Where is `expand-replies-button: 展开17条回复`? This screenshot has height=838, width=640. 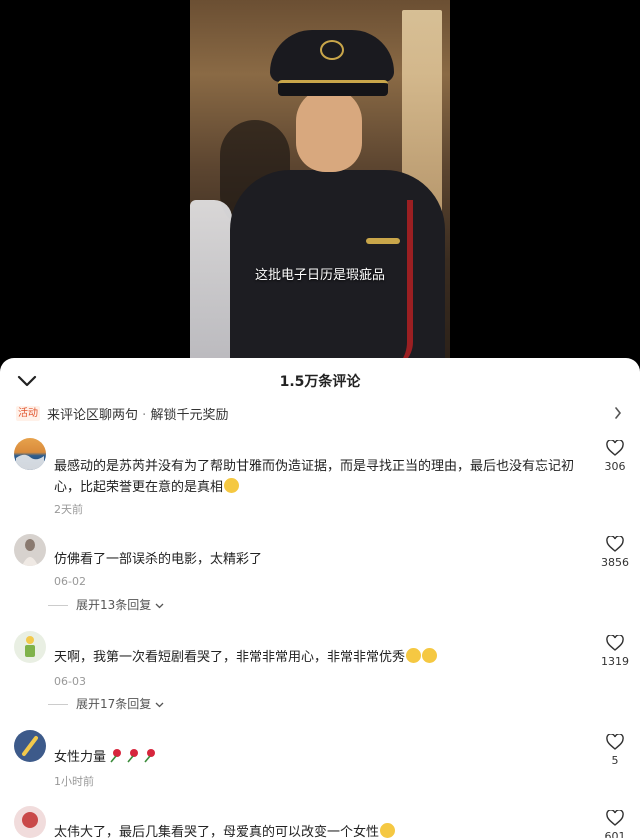 expand-replies-button: 展开17条回复 is located at coordinates (106, 703).